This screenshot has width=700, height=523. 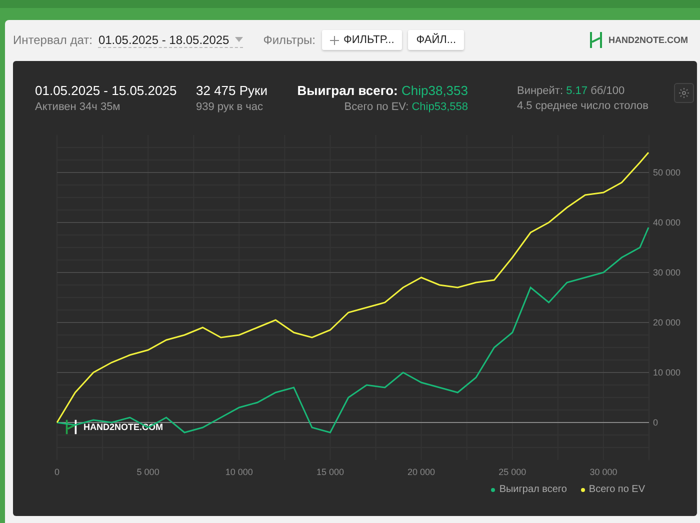 What do you see at coordinates (512, 472) in the screenshot?
I see `axis-label: 25 000` at bounding box center [512, 472].